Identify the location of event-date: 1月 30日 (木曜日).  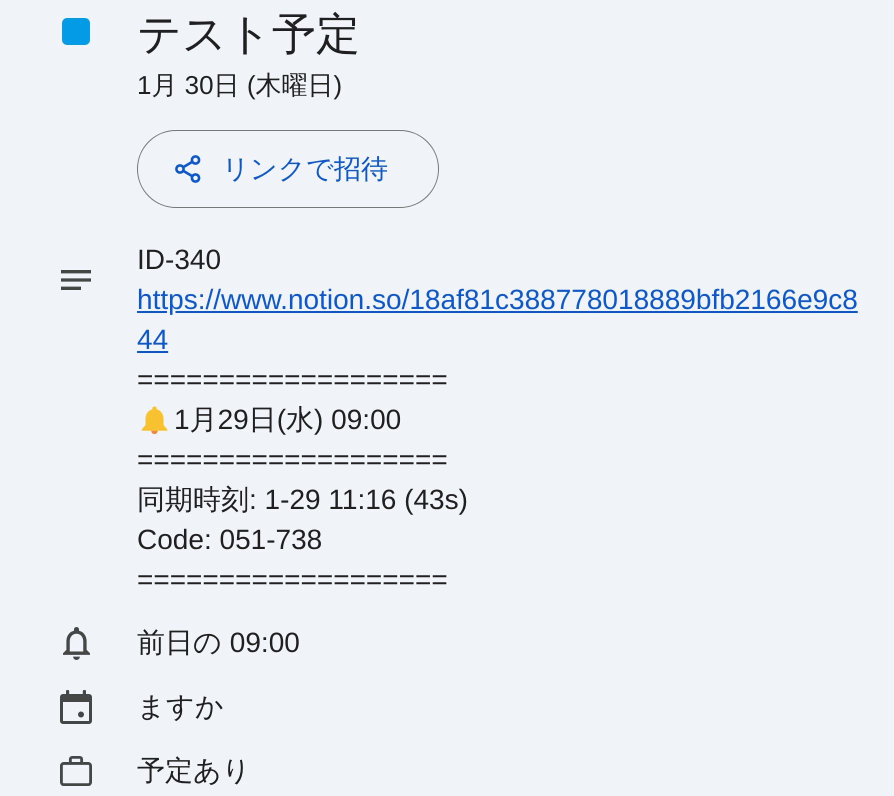
(239, 85).